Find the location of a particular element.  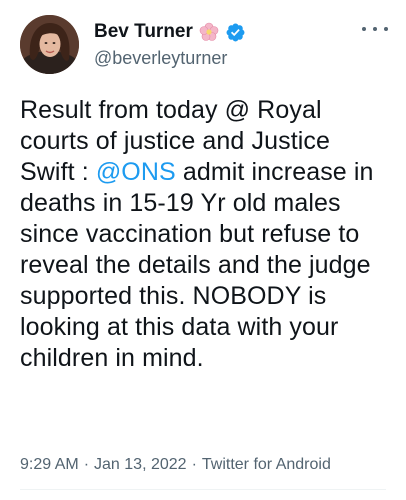

more-options-icon is located at coordinates (375, 29).